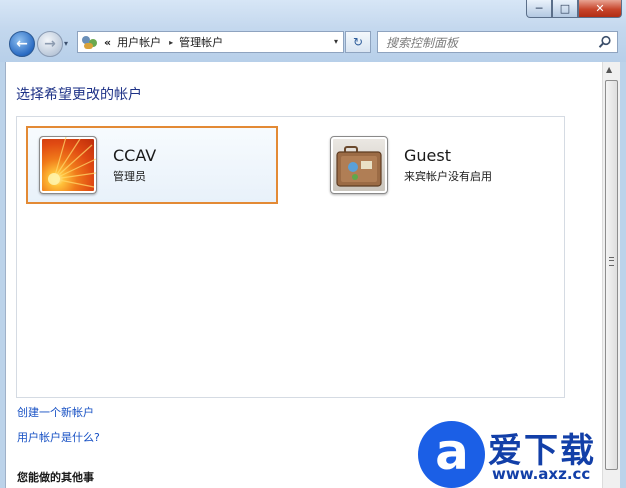 This screenshot has width=626, height=488. I want to click on users-icon, so click(90, 42).